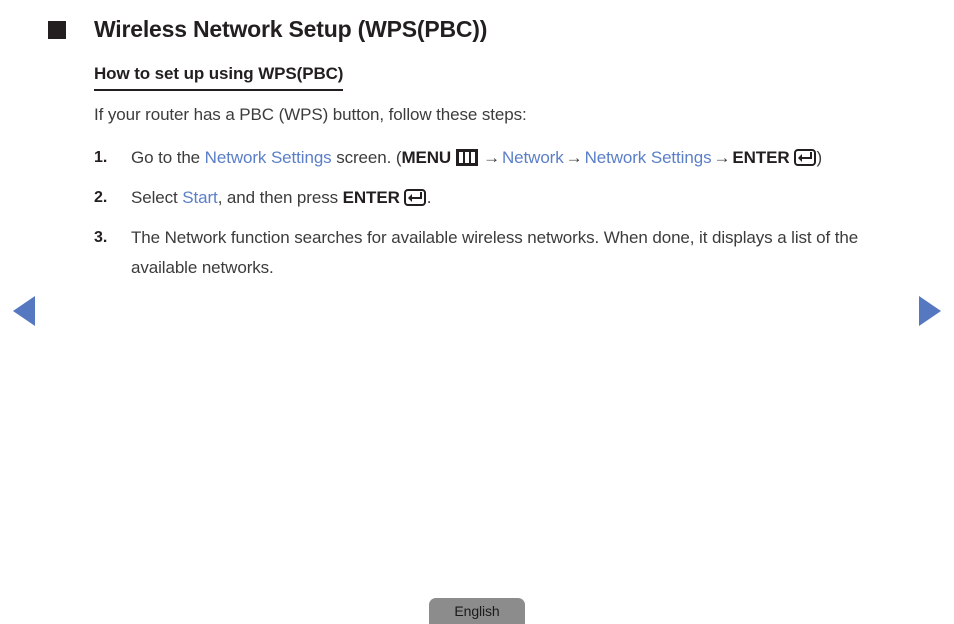 The image size is (954, 624). I want to click on list-item: 2. Select Start, and then press ENTER., so click(504, 198).